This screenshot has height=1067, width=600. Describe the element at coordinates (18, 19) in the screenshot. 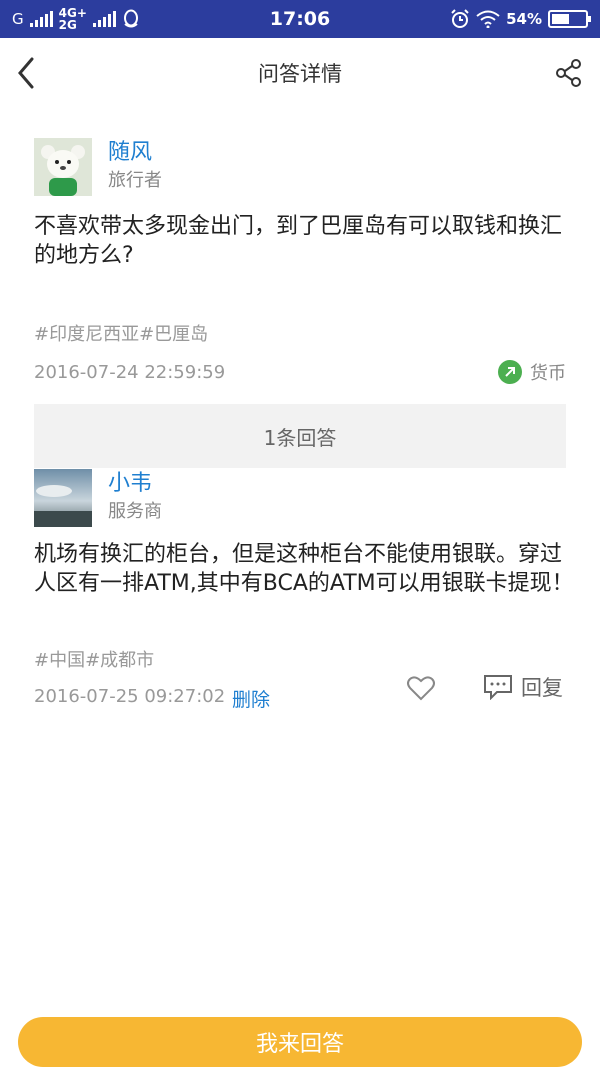

I see `carrier-label: G` at that location.